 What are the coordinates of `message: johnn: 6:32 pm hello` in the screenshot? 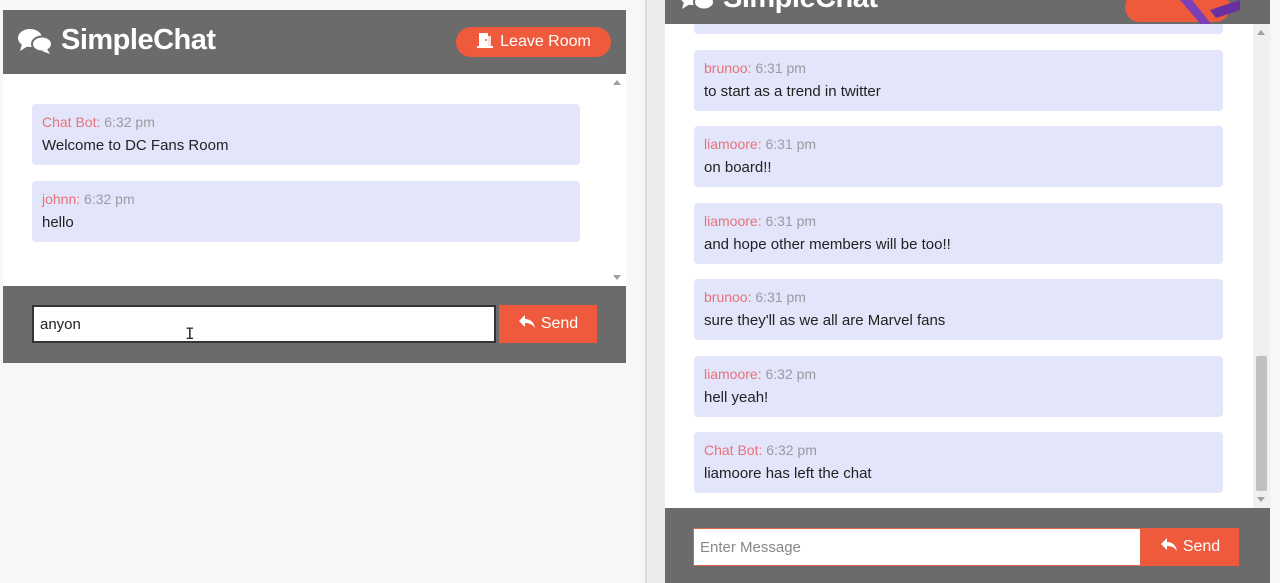 It's located at (306, 211).